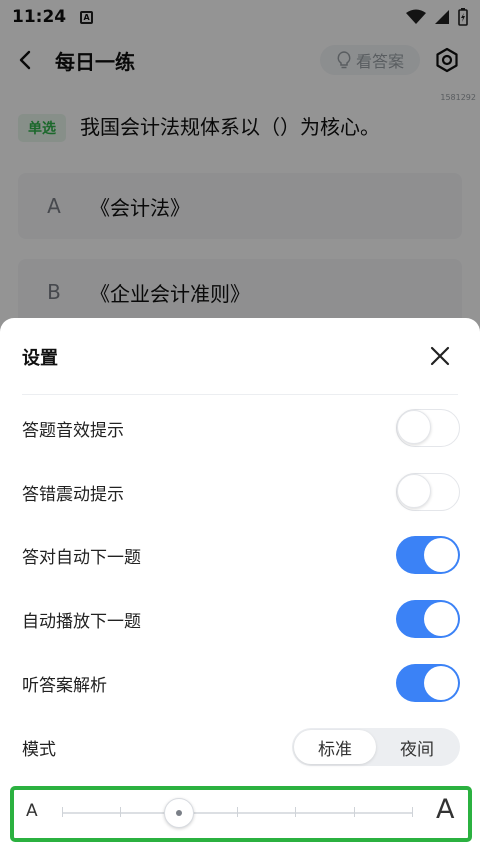 The height and width of the screenshot is (854, 480). I want to click on mode-segmented-control: 标准 夜间, so click(376, 747).